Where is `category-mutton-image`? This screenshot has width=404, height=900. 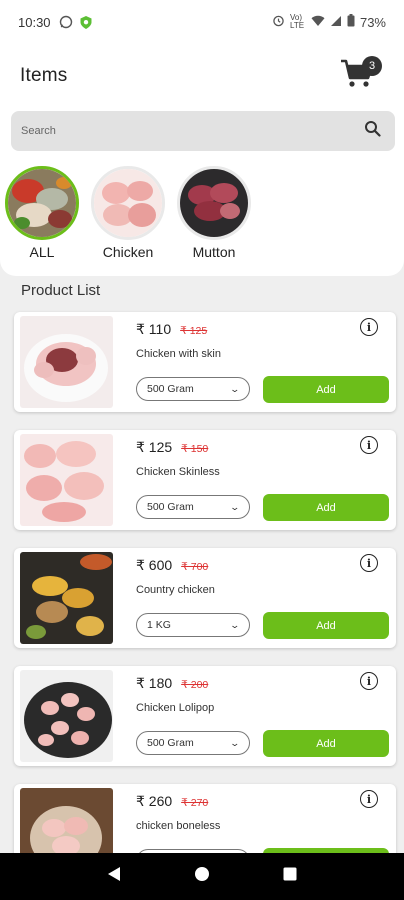
category-mutton-image is located at coordinates (214, 203).